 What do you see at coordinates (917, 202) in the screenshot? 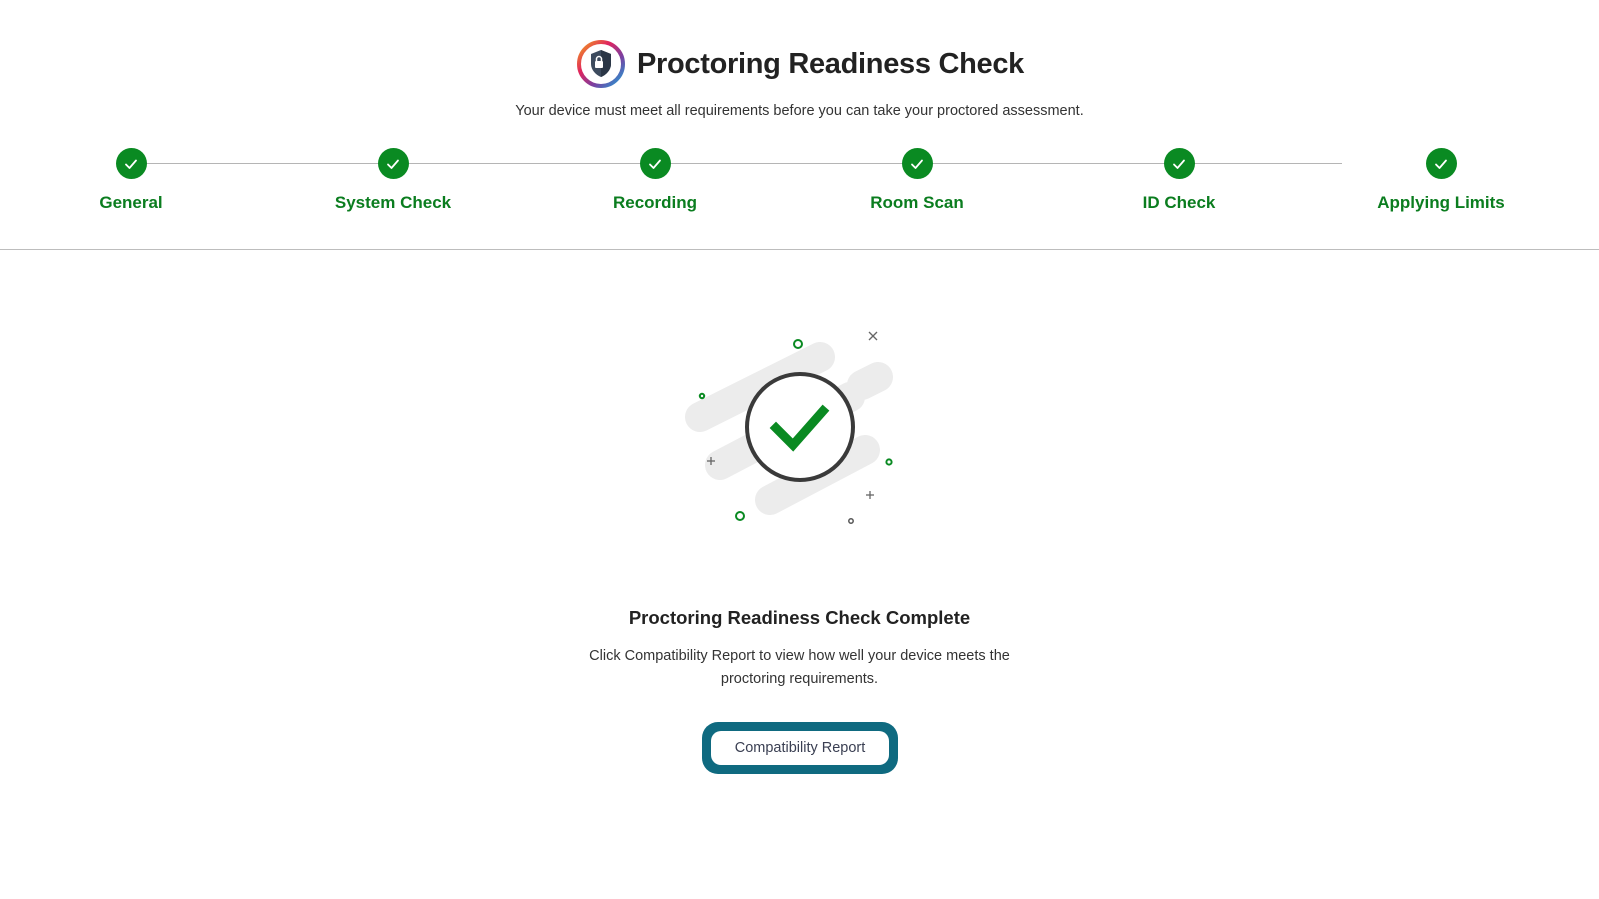
I see `step-label: Room Scan` at bounding box center [917, 202].